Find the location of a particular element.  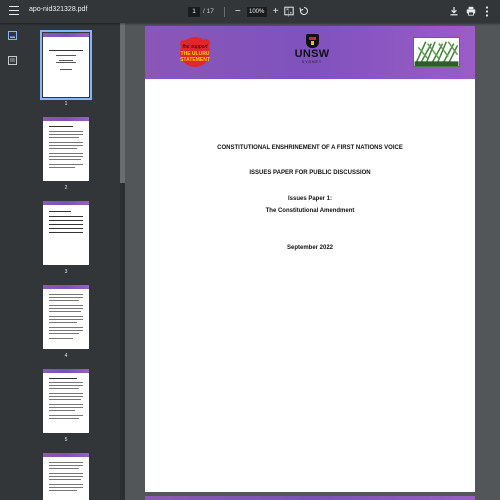

issues-paper-topic: The Constitutional Amendment is located at coordinates (310, 211).